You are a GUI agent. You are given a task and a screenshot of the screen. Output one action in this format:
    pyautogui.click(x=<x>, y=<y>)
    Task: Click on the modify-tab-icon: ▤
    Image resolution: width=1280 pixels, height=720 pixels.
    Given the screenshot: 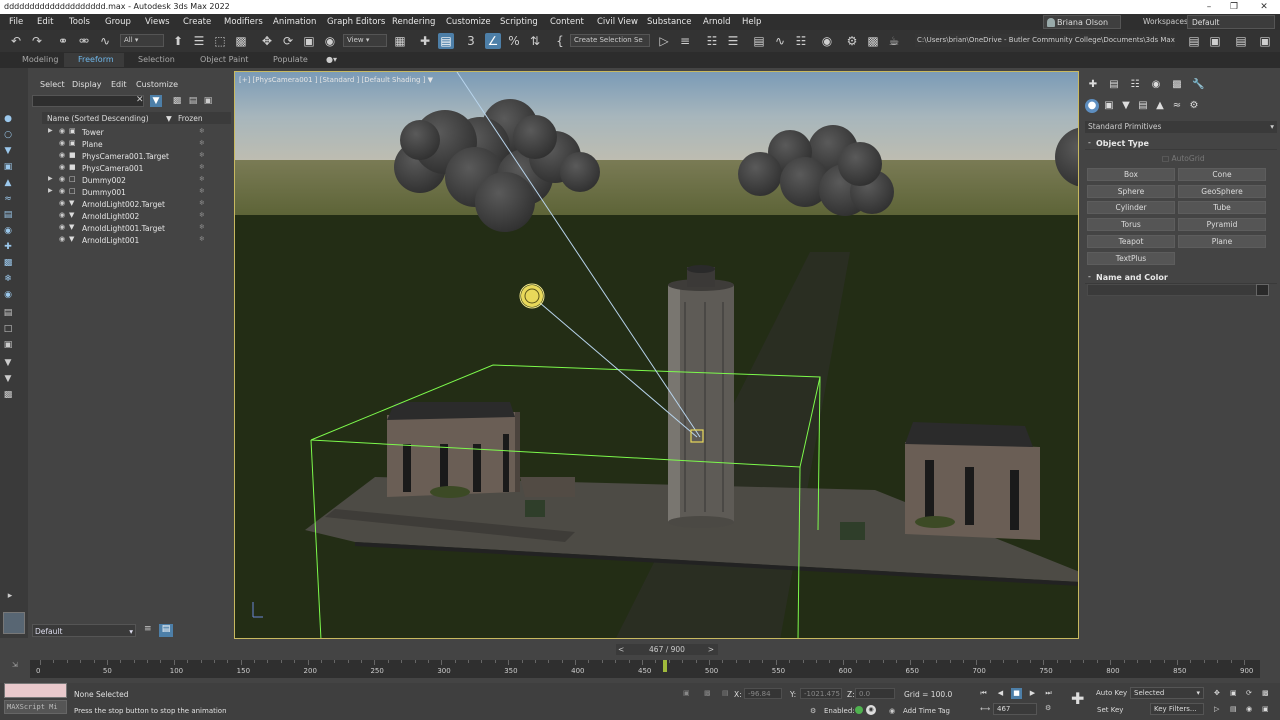 What is the action you would take?
    pyautogui.click(x=1114, y=85)
    